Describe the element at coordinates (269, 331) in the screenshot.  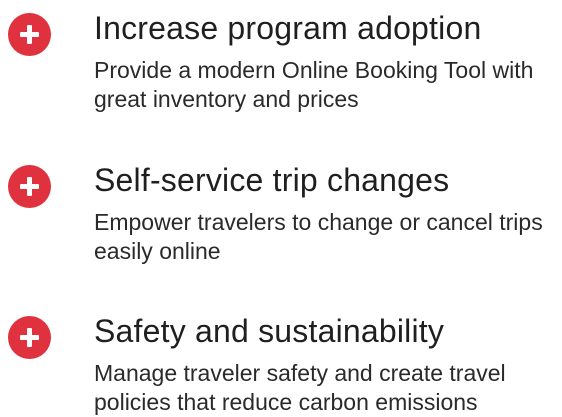
I see `feature-title: Safety and sustainability` at that location.